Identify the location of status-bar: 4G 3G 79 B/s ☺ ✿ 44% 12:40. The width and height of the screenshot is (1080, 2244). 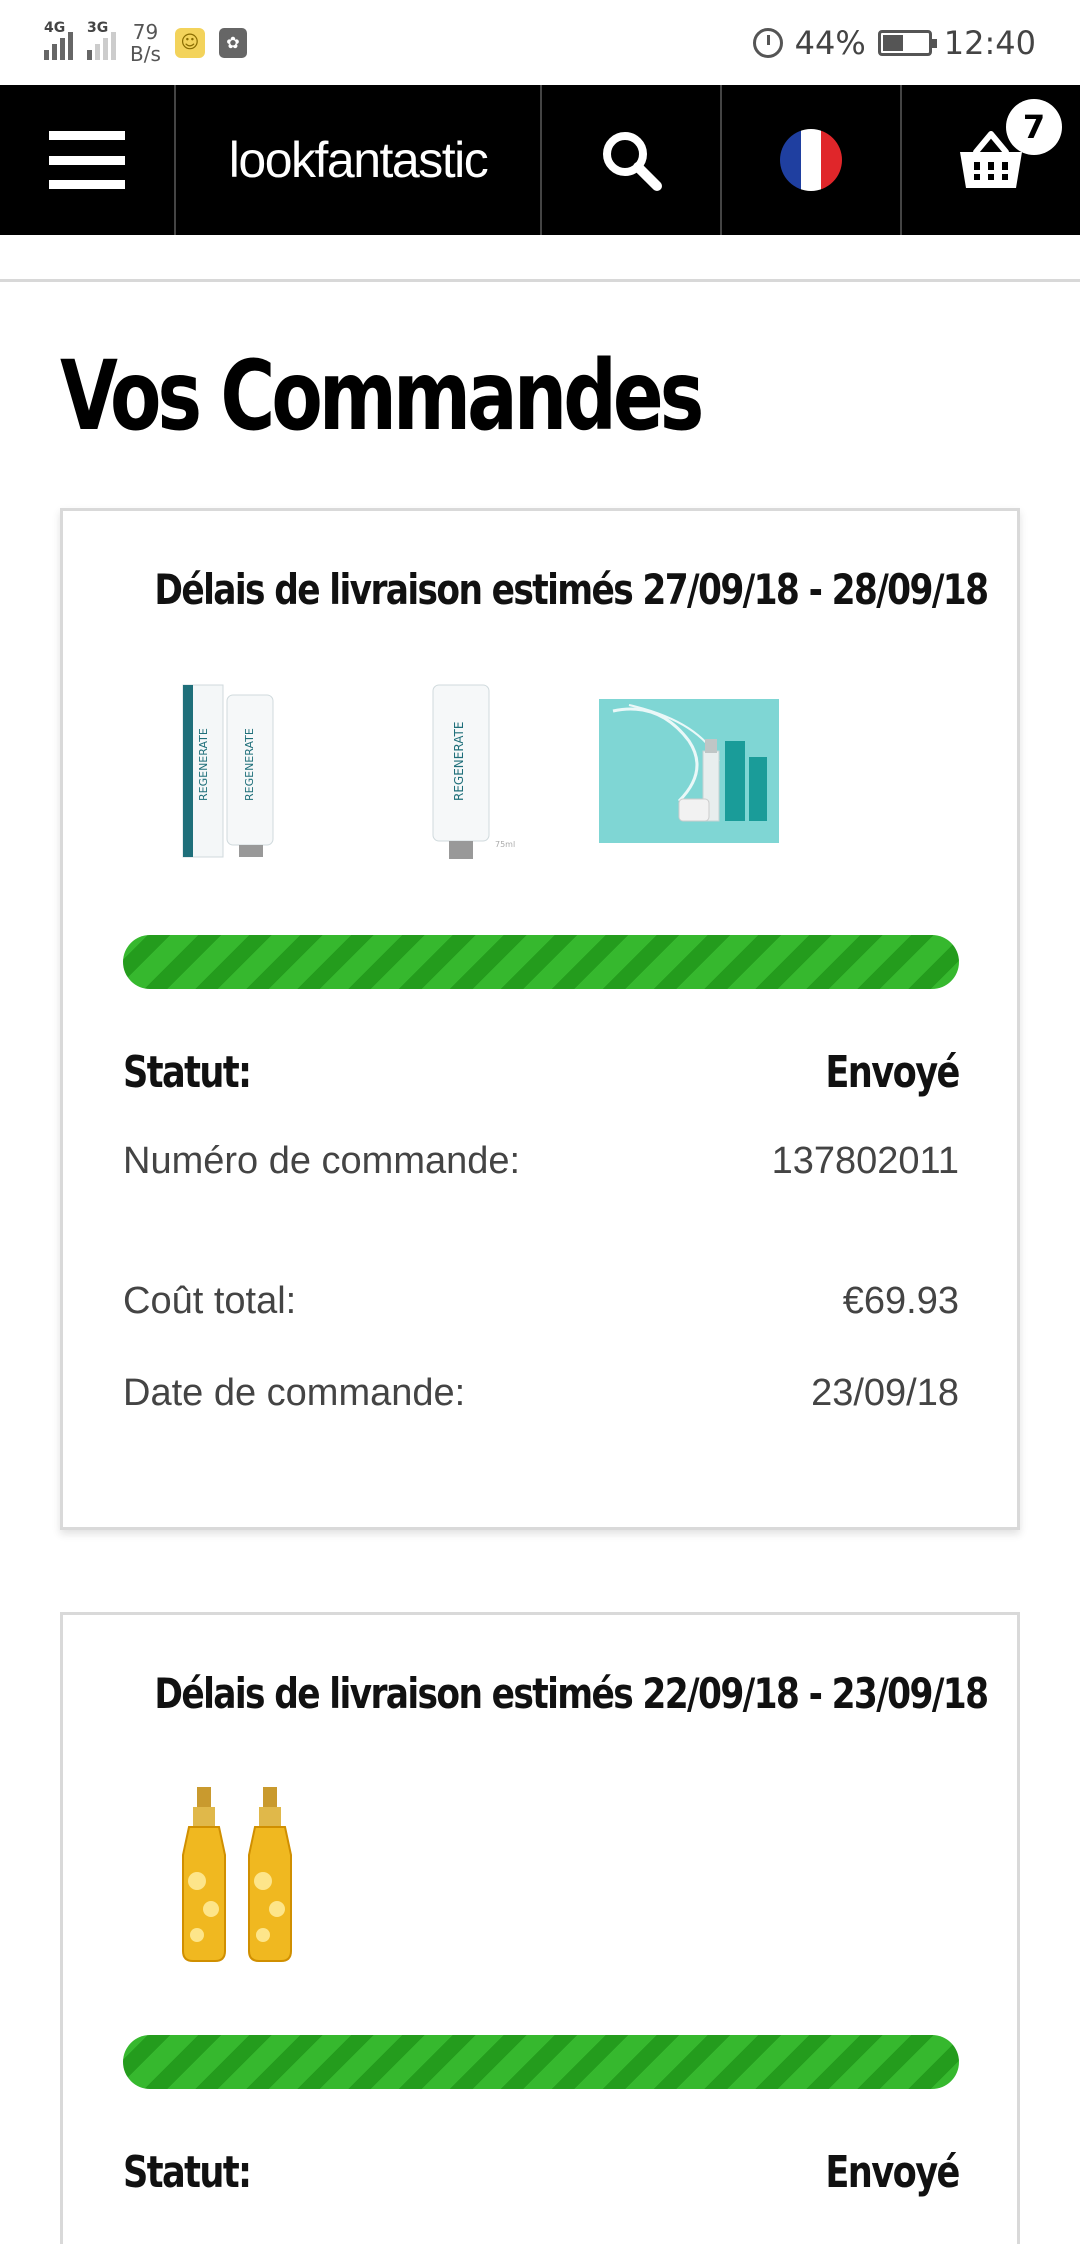
(540, 42).